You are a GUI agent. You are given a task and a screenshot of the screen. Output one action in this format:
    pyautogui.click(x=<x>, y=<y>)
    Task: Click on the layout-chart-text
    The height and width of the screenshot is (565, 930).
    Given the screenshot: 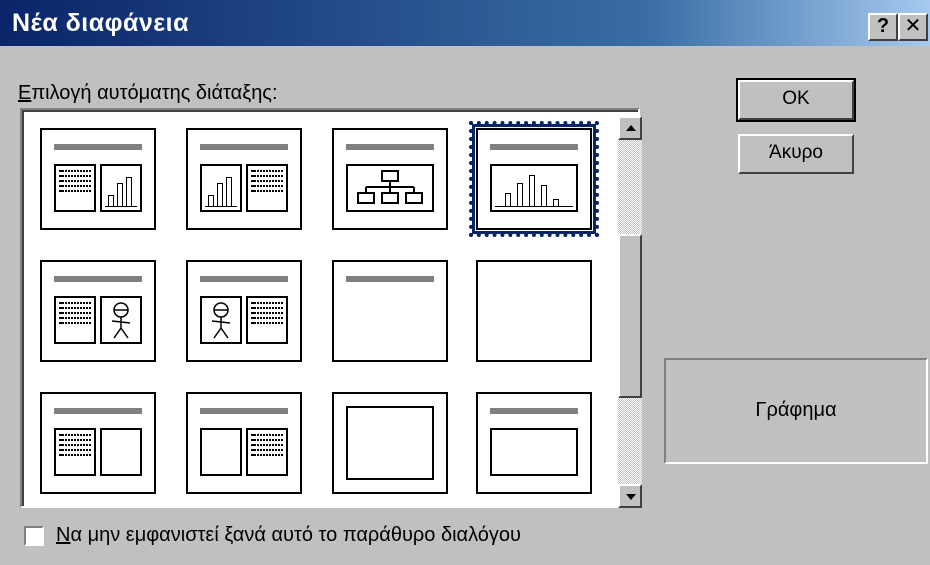 What is the action you would take?
    pyautogui.click(x=244, y=179)
    